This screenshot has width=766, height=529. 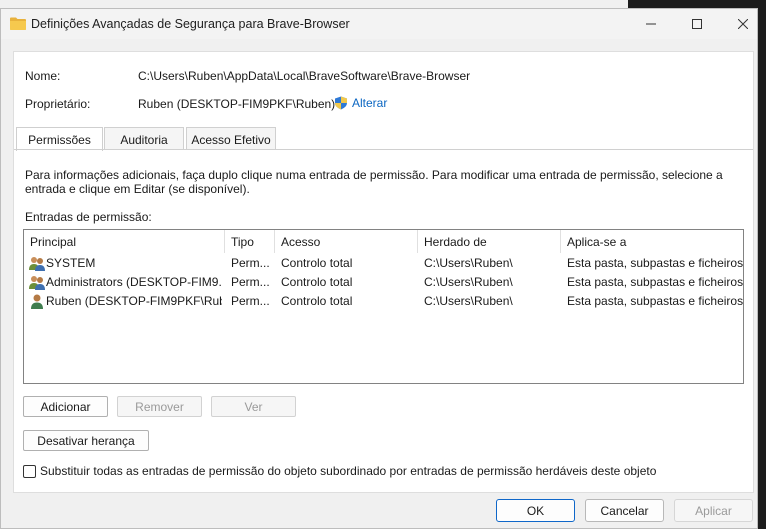 What do you see at coordinates (250, 241) in the screenshot?
I see `column-header-type: Tipo` at bounding box center [250, 241].